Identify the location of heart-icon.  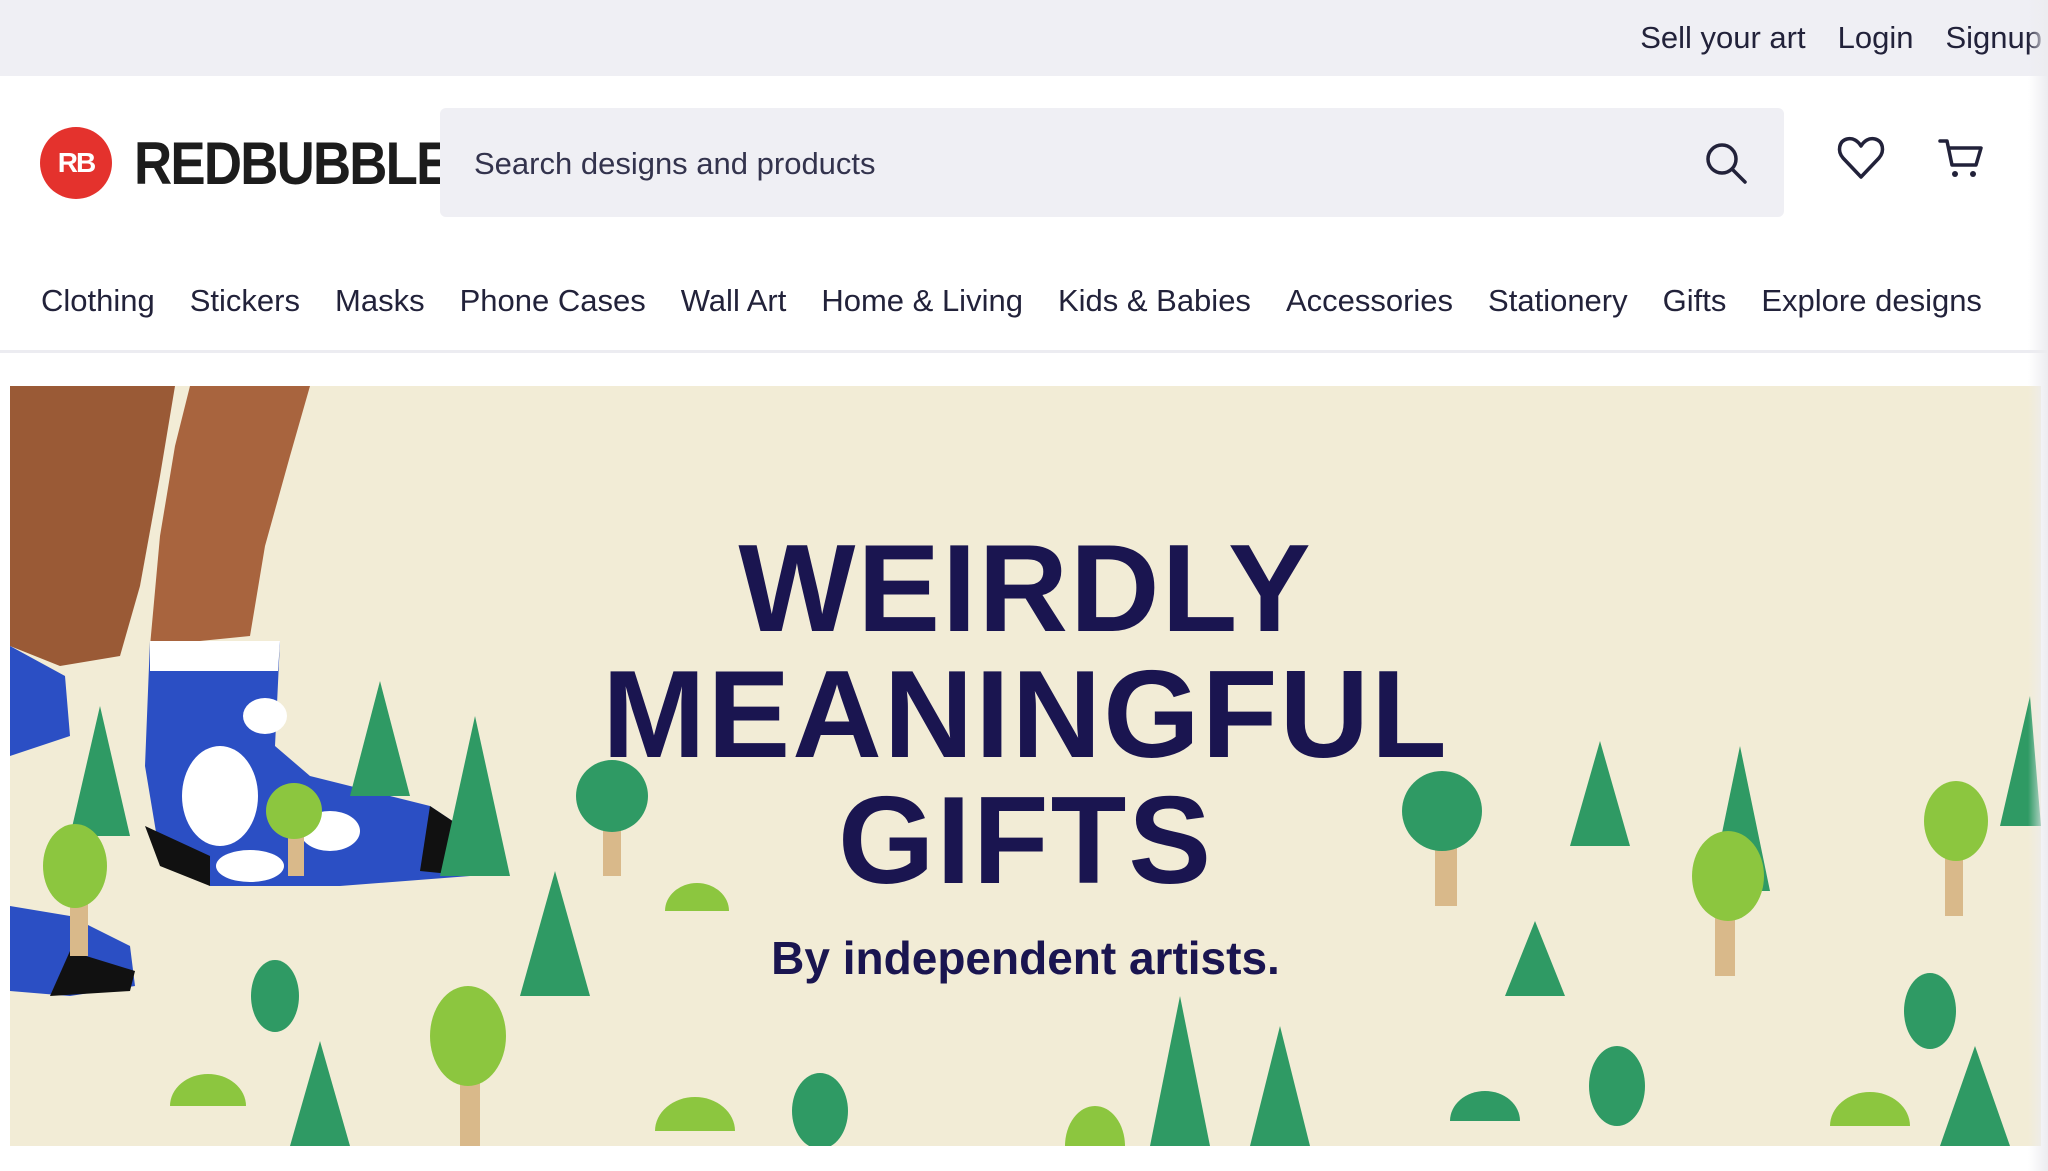
(1861, 158).